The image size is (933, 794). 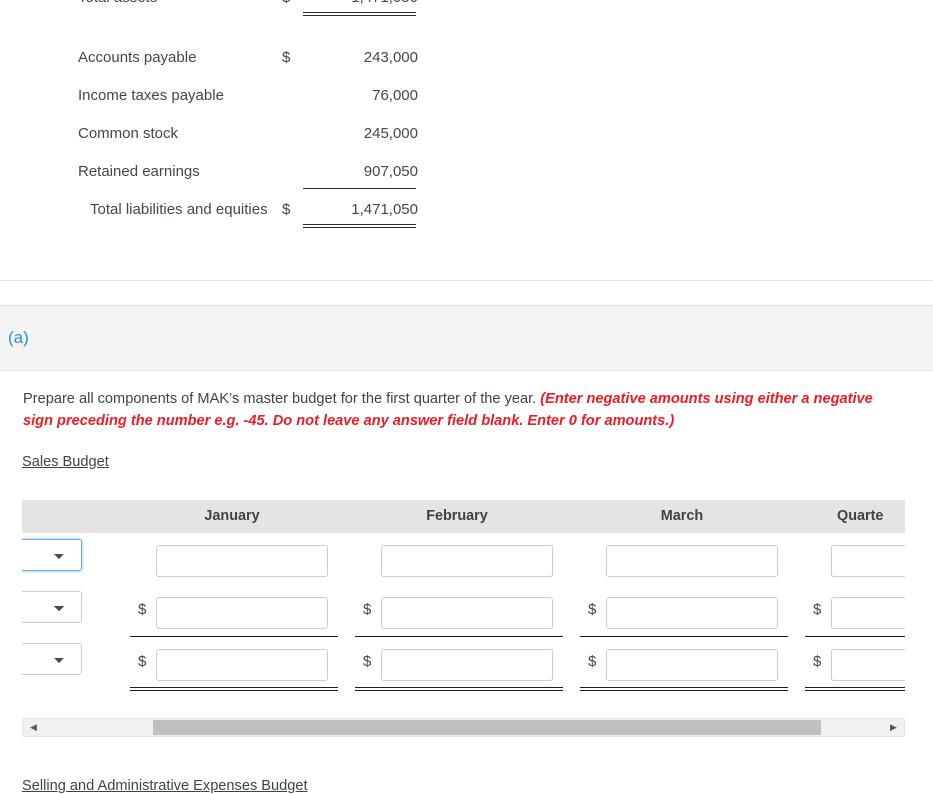 What do you see at coordinates (343, 171) in the screenshot?
I see `balance-sheet-amount: 907,050` at bounding box center [343, 171].